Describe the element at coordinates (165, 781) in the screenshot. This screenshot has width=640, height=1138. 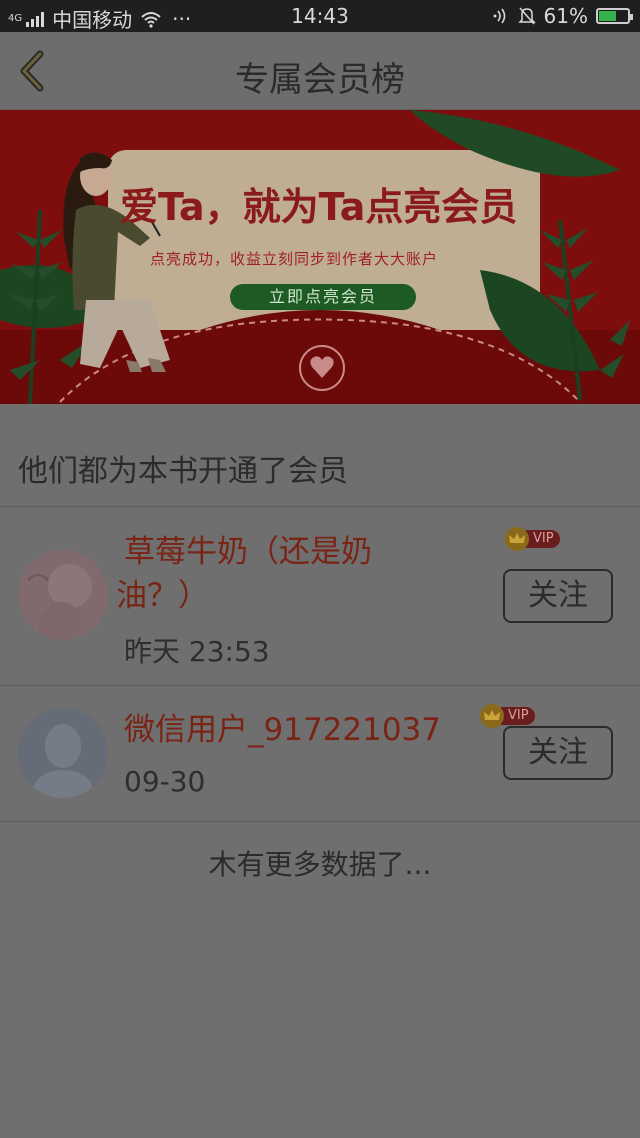
I see `member-time: 09-30` at that location.